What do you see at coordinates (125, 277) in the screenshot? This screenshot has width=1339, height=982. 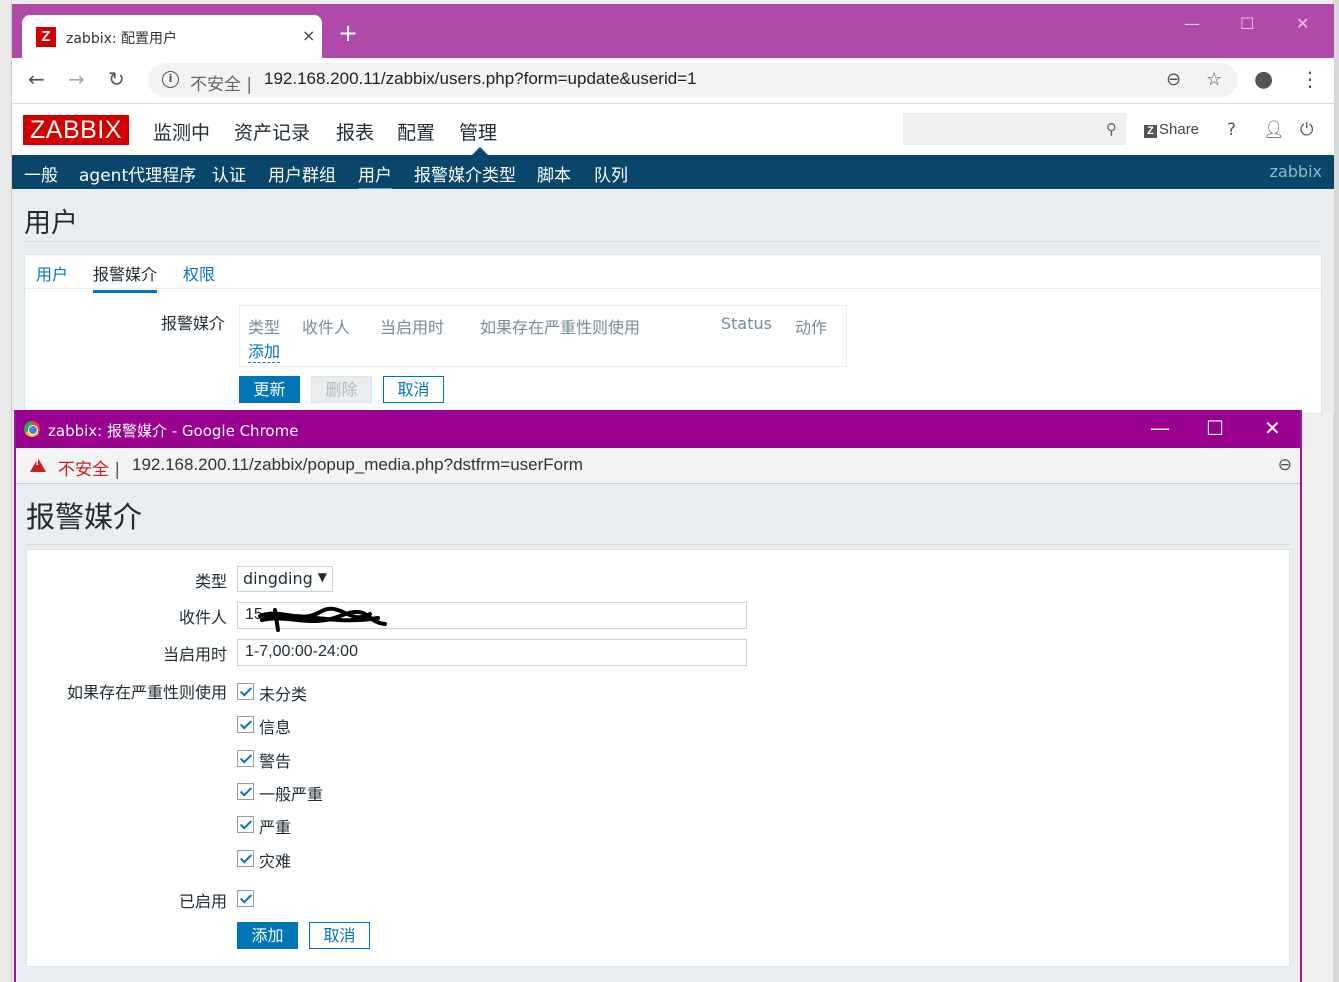 I see `tab-media: 报警媒介` at bounding box center [125, 277].